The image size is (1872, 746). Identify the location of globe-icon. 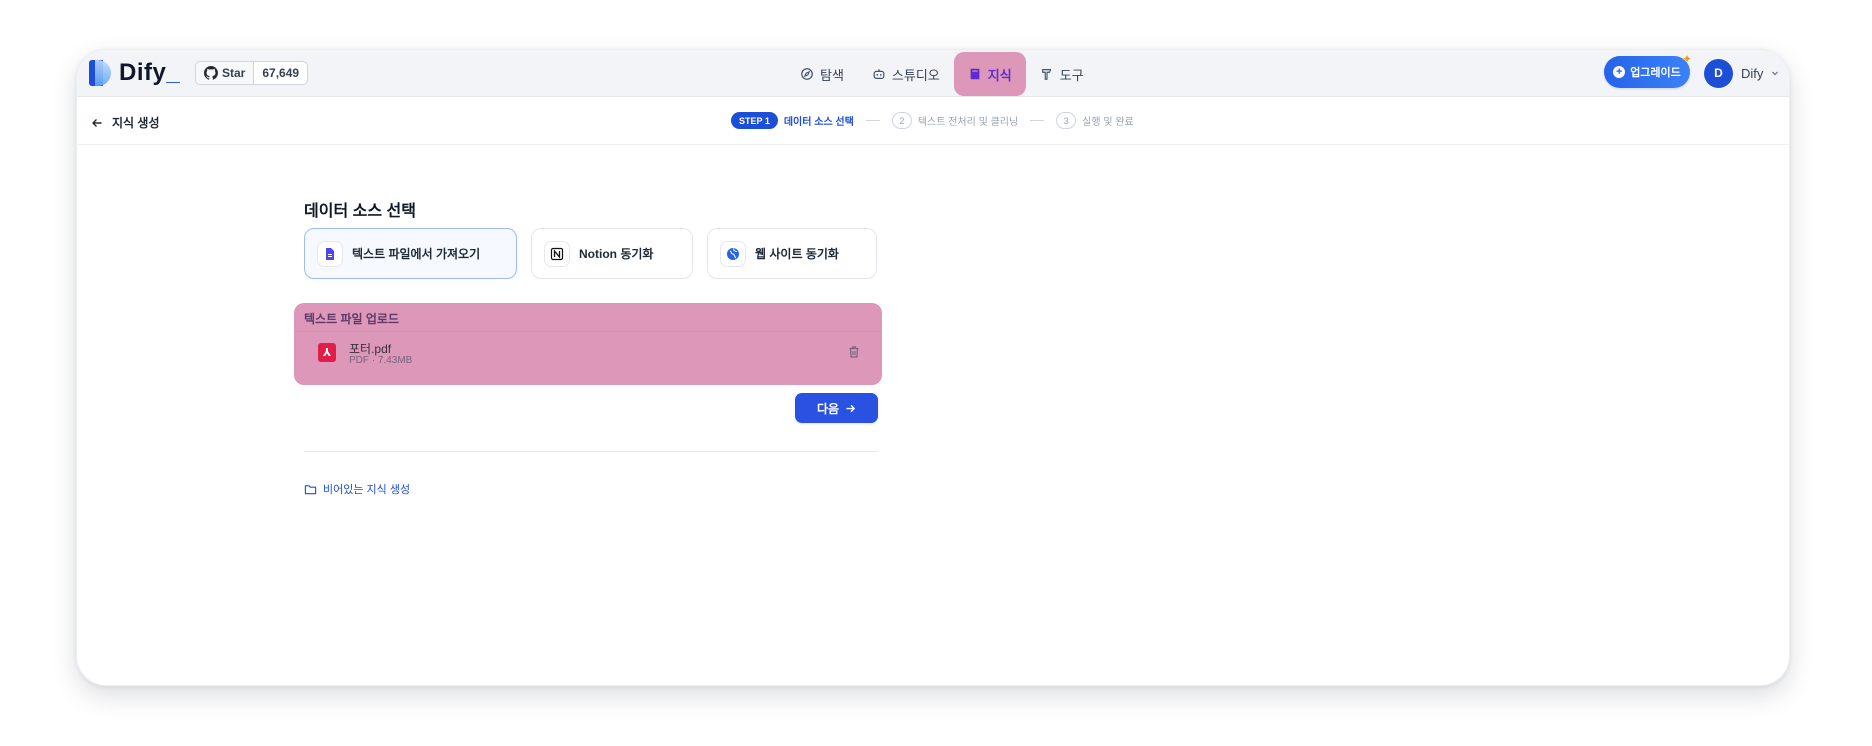
(733, 253).